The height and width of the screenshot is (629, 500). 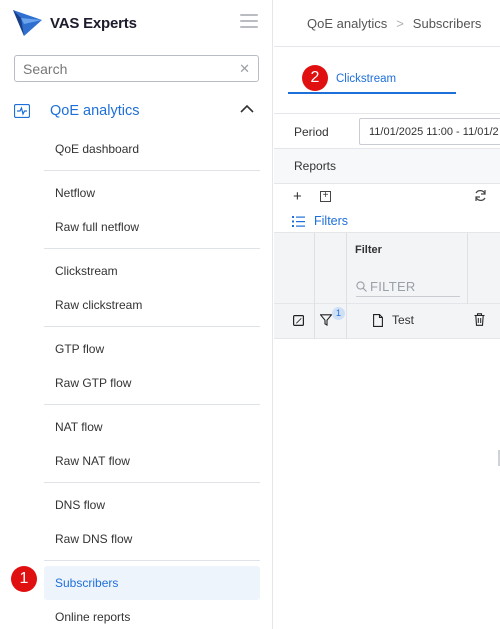 What do you see at coordinates (338, 313) in the screenshot?
I see `filter-count-badge: 1` at bounding box center [338, 313].